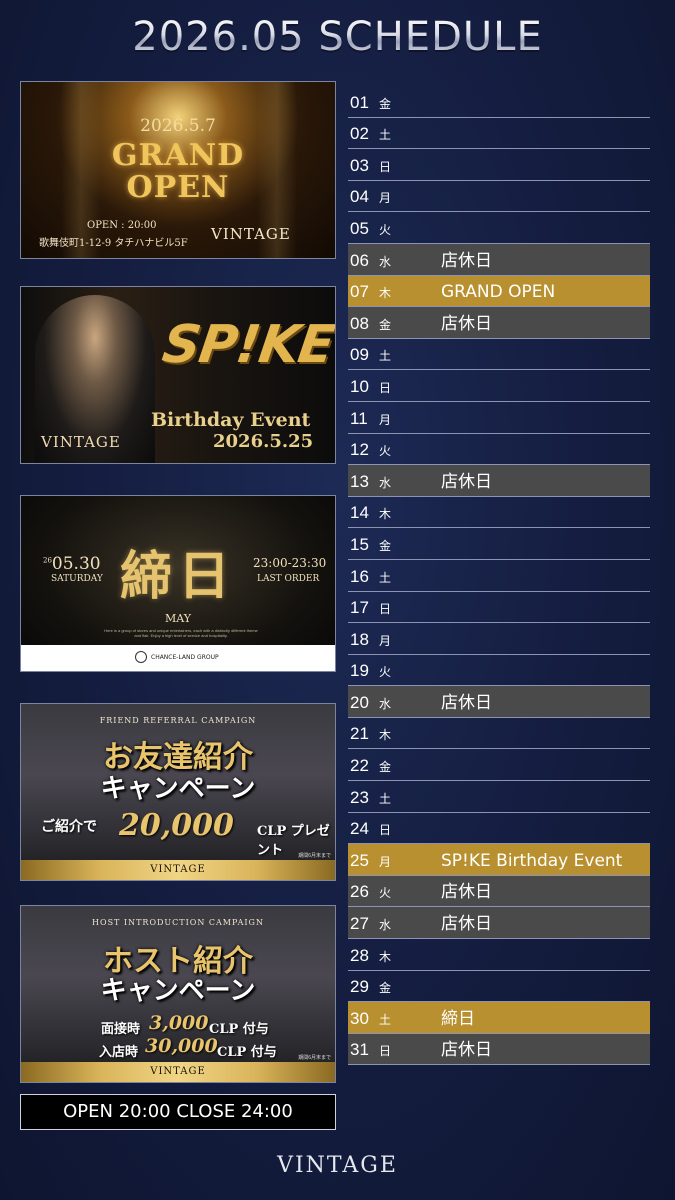 Image resolution: width=675 pixels, height=1200 pixels. I want to click on schedule-row: 07 木 GRAND OPEN, so click(499, 291).